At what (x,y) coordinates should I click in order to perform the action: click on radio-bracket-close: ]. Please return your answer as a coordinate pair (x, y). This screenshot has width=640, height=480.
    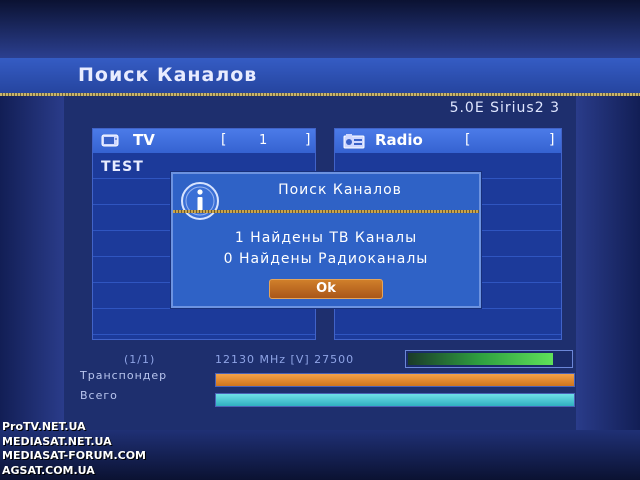
    Looking at the image, I should click on (552, 140).